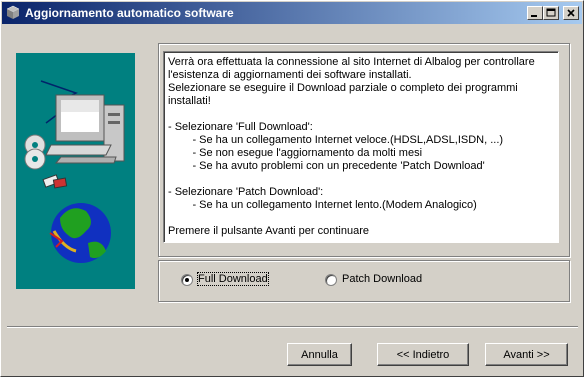 The height and width of the screenshot is (377, 584). I want to click on patch-download-label: Patch Download, so click(382, 279).